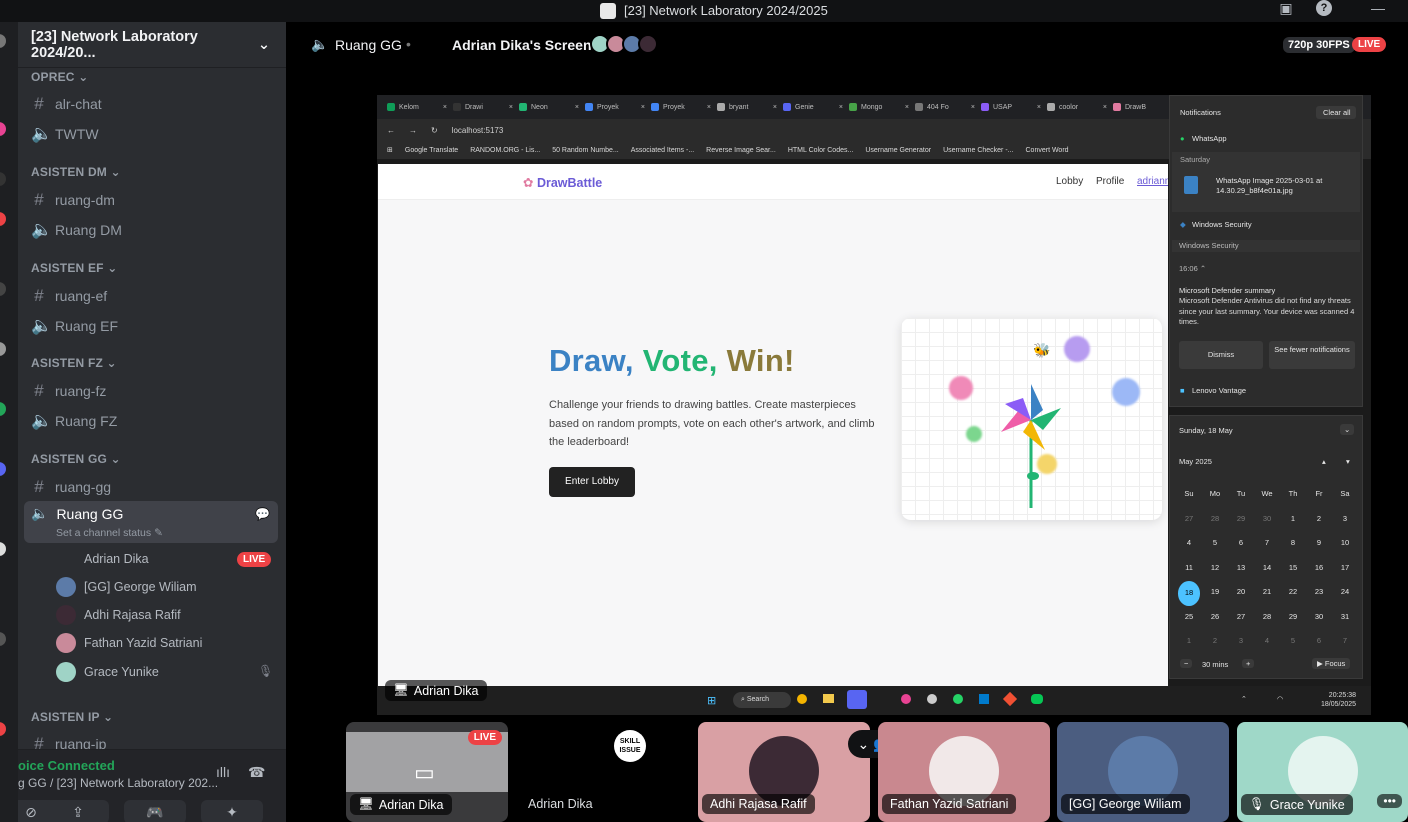  What do you see at coordinates (1345, 519) in the screenshot?
I see `calendar-day: 3` at bounding box center [1345, 519].